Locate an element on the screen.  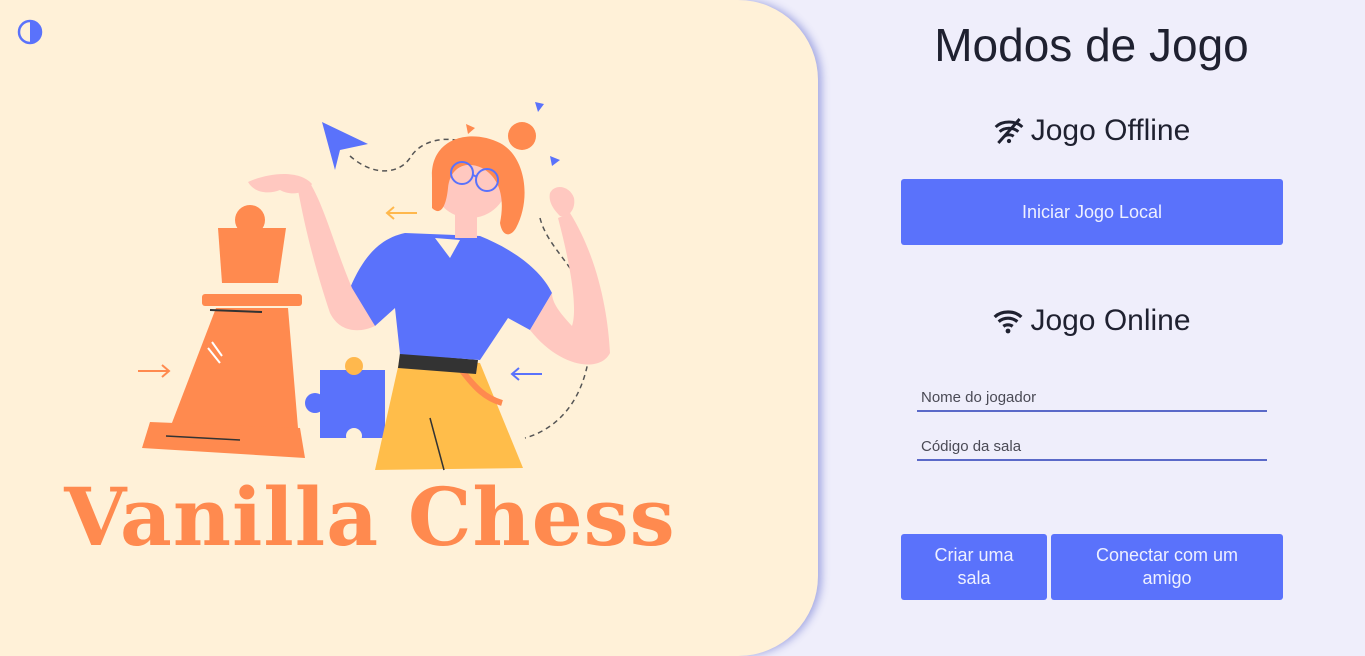
online-title-text: Jogo Online is located at coordinates (1110, 320).